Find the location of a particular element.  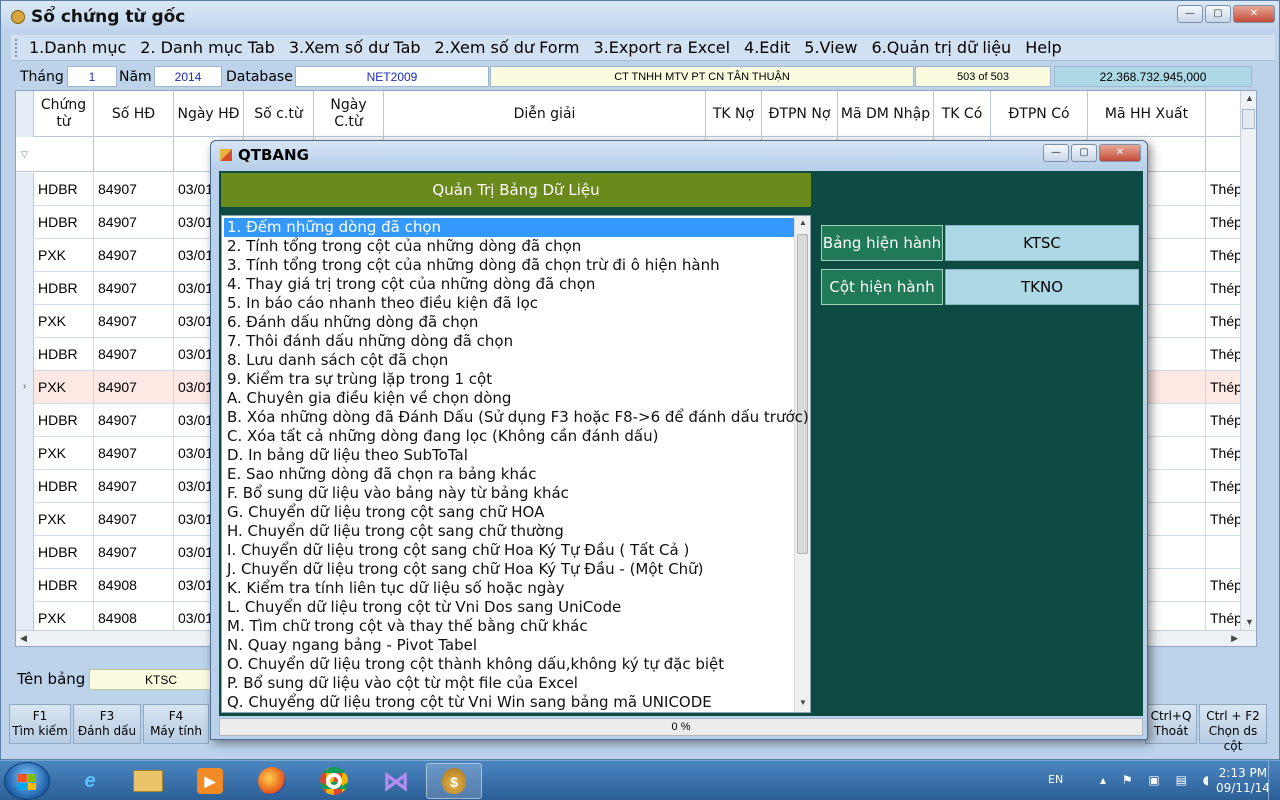

dialog-minimize-button: — is located at coordinates (1056, 153).